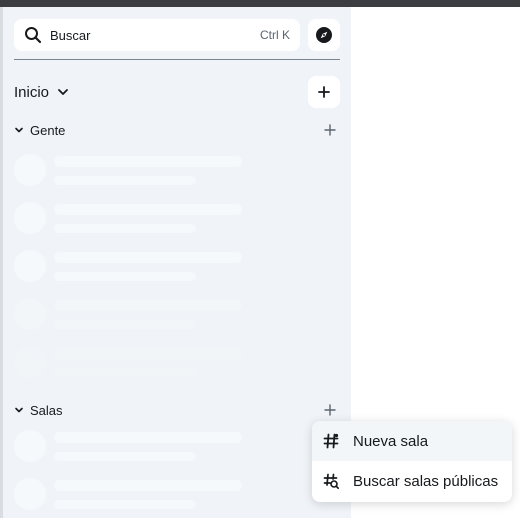 Image resolution: width=520 pixels, height=518 pixels. I want to click on search-placeholder: Buscar, so click(70, 35).